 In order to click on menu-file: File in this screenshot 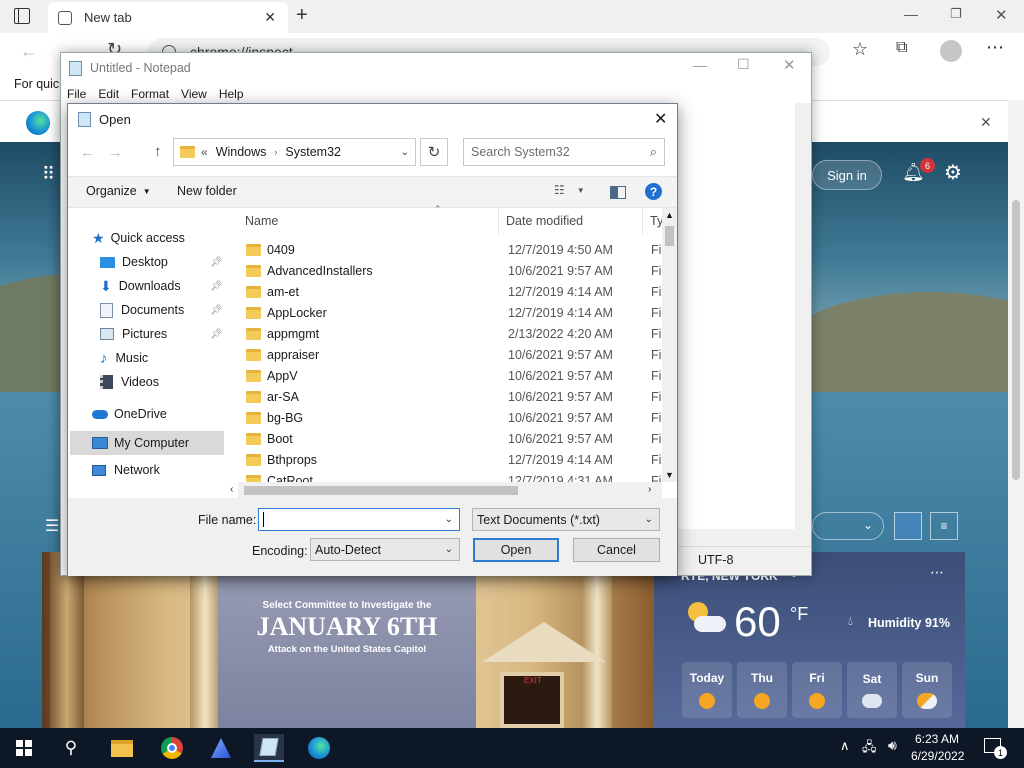, I will do `click(76, 94)`.